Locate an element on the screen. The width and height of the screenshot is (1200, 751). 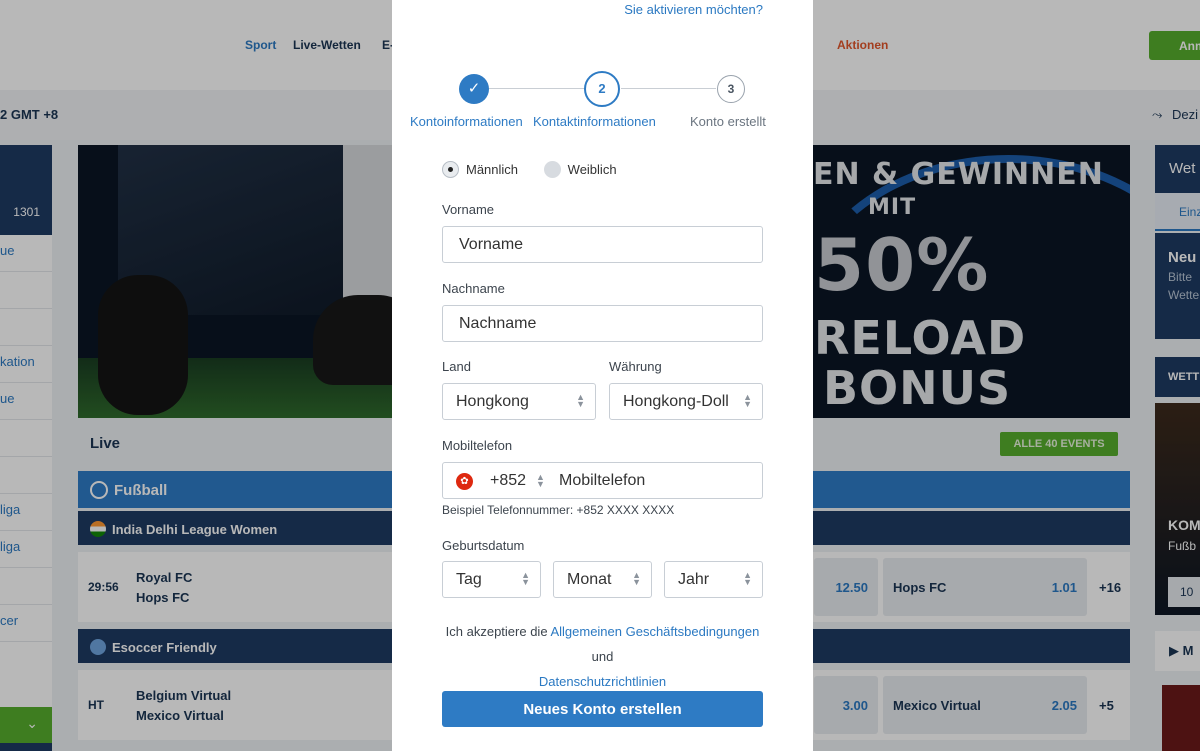
birth-day-select: Tag ▲ ▼ is located at coordinates (491, 579).